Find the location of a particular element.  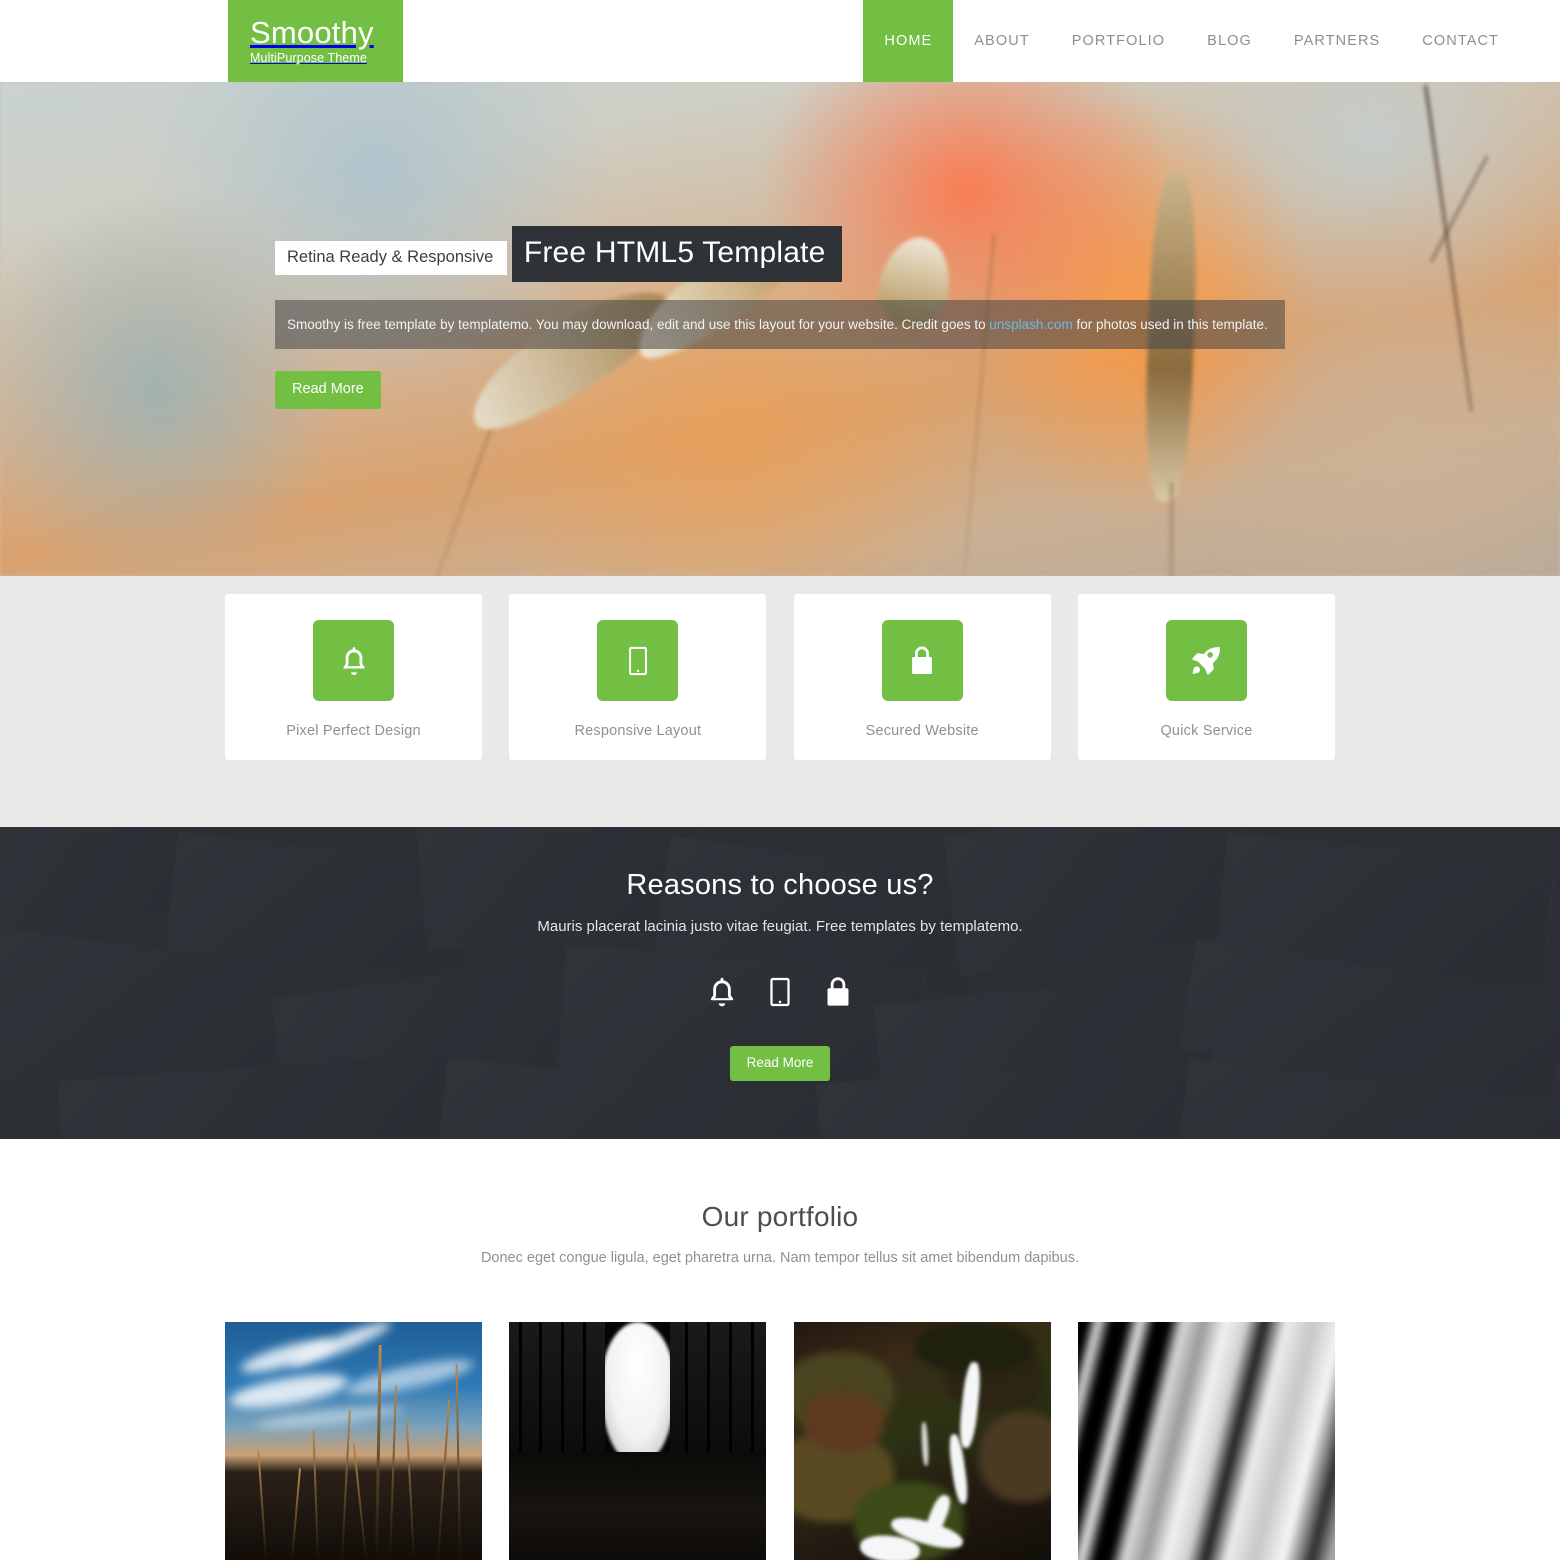

portfolio-item-forest-waterfall is located at coordinates (922, 1441).